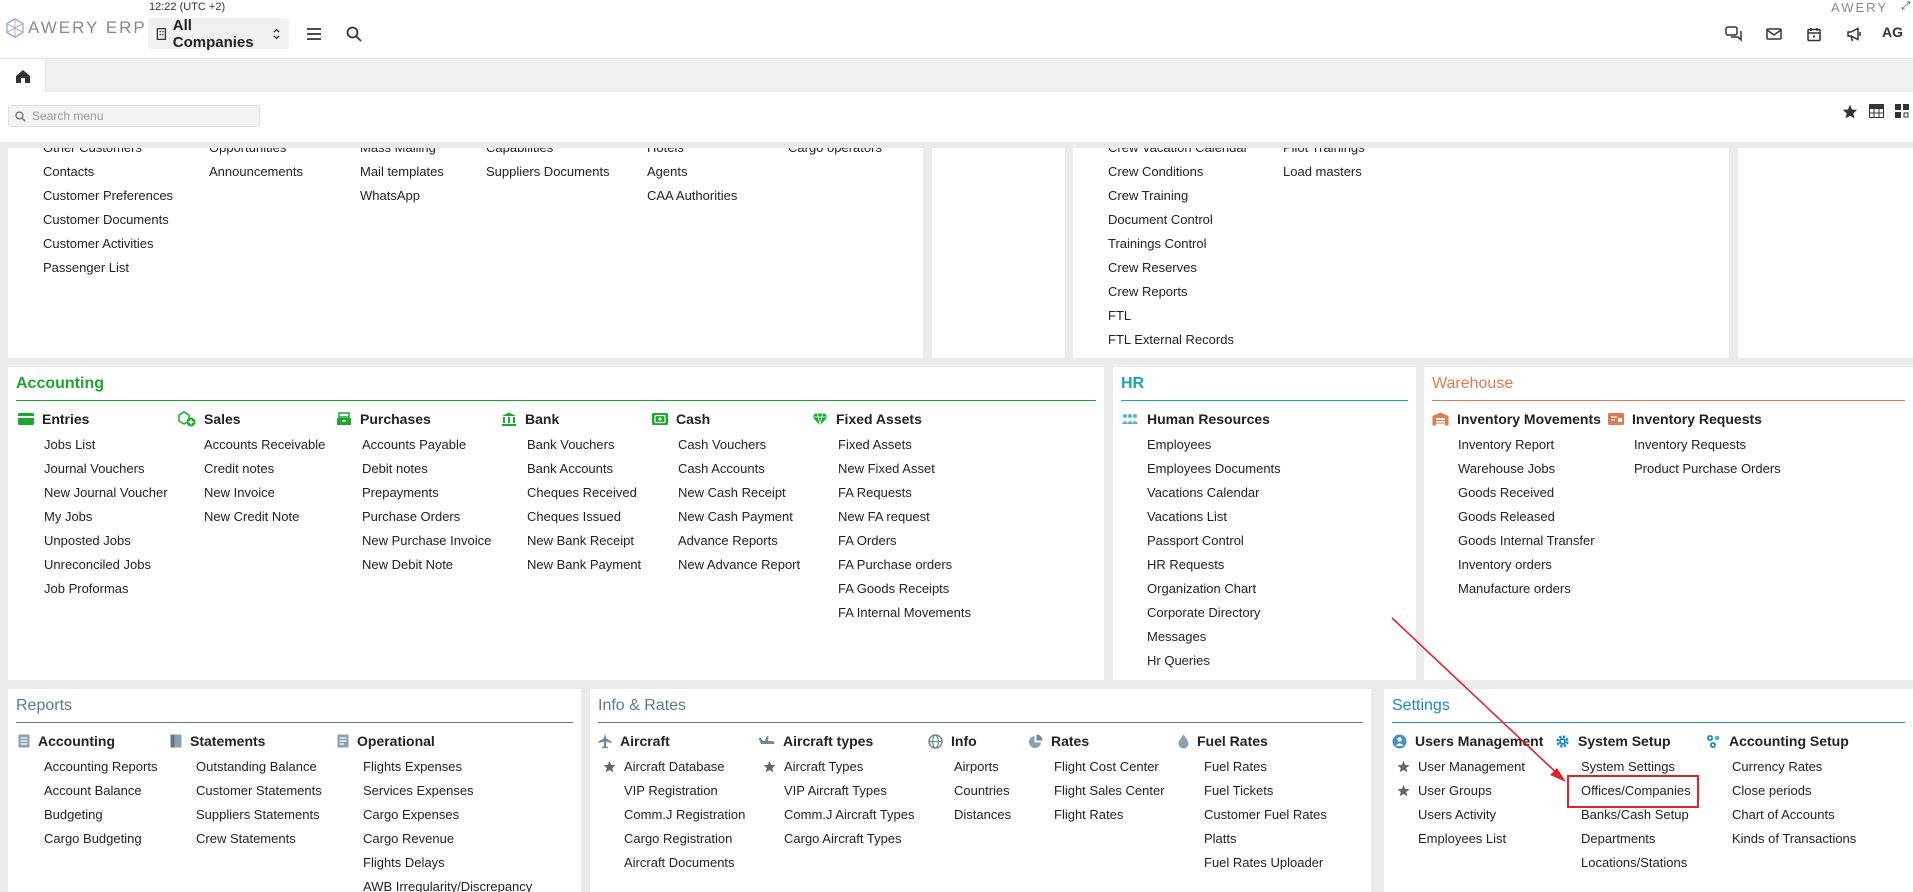 This screenshot has height=892, width=1913. I want to click on menu-item: Unreconciled Jobs, so click(93, 565).